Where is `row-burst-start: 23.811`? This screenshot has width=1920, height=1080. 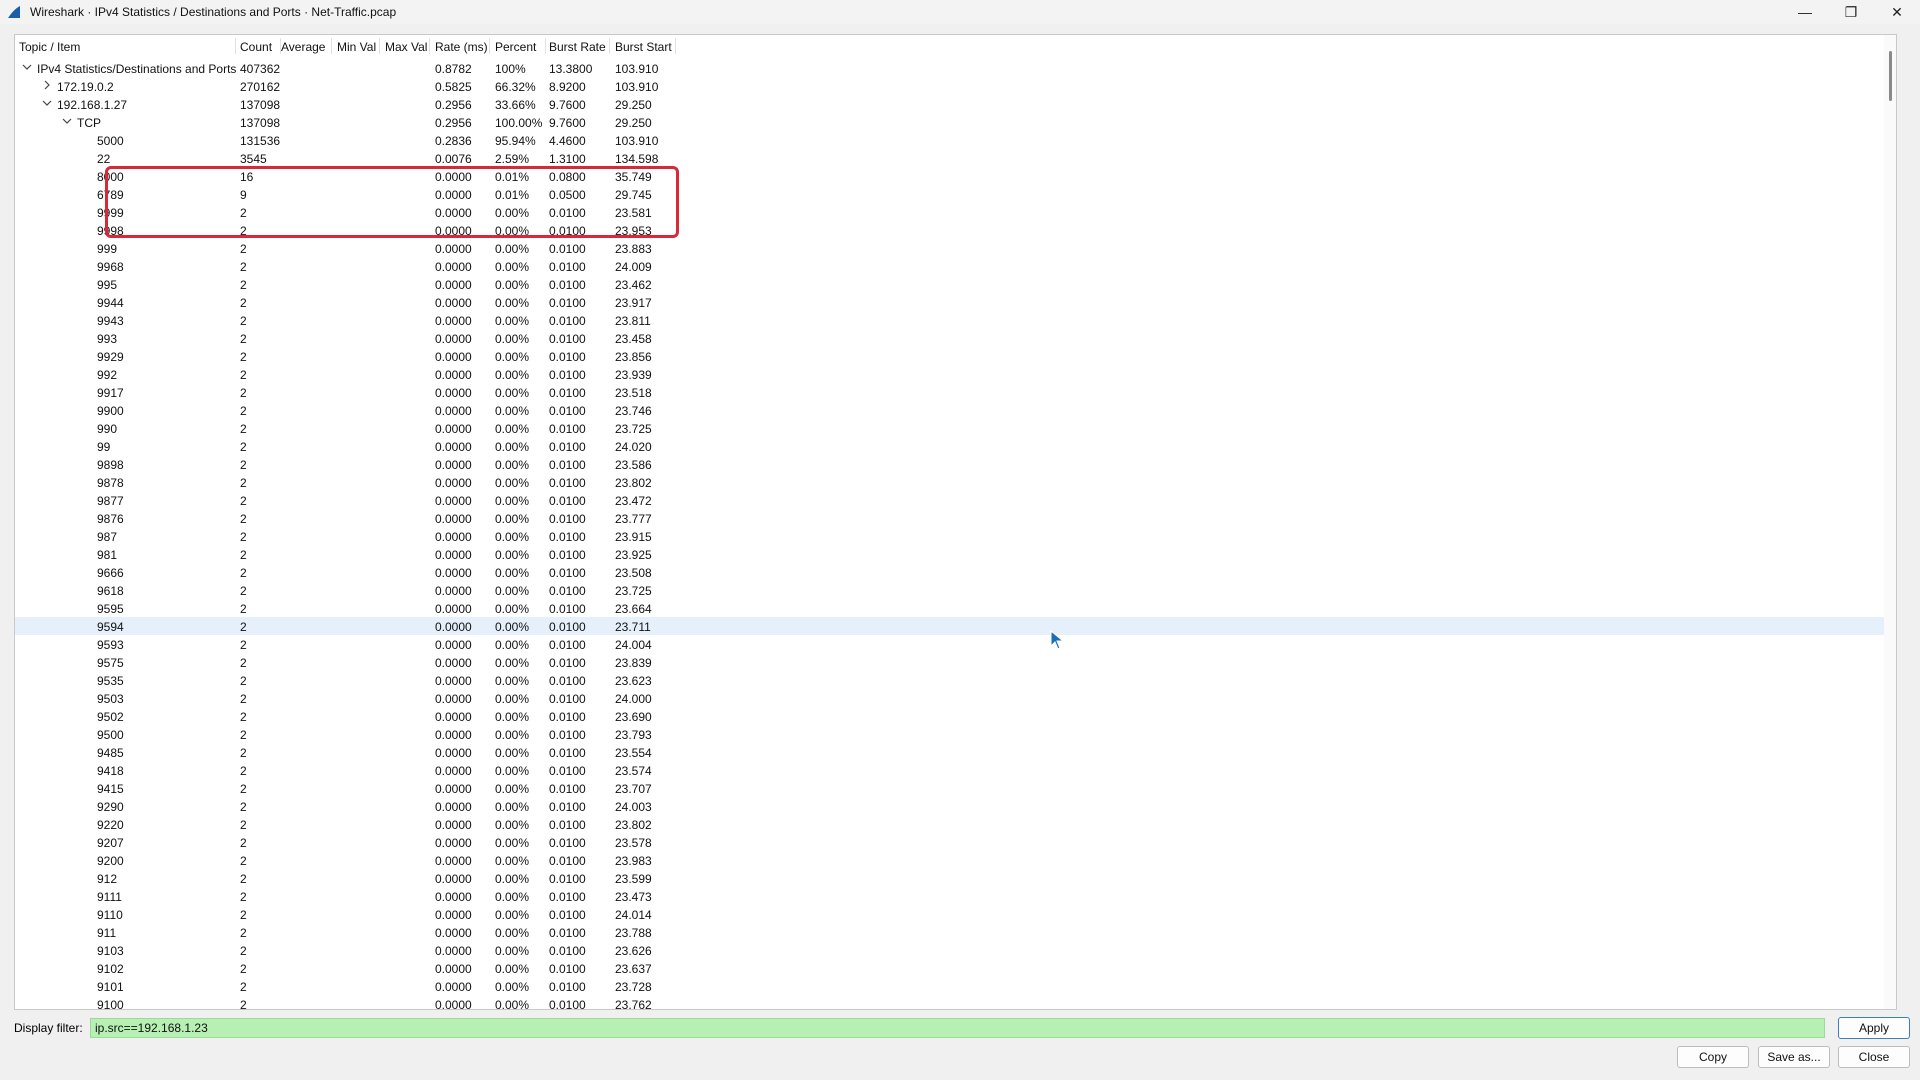 row-burst-start: 23.811 is located at coordinates (633, 321).